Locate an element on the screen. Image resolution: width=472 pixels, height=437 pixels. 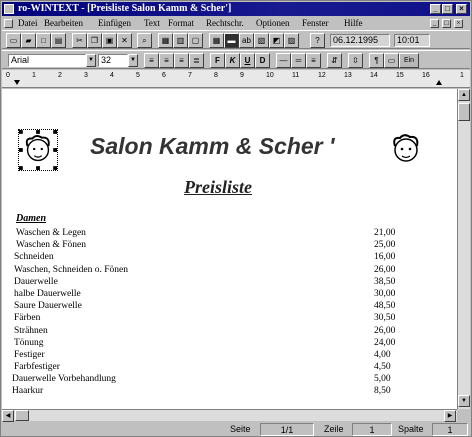
new-file-icon: ▭ is located at coordinates (13, 40).